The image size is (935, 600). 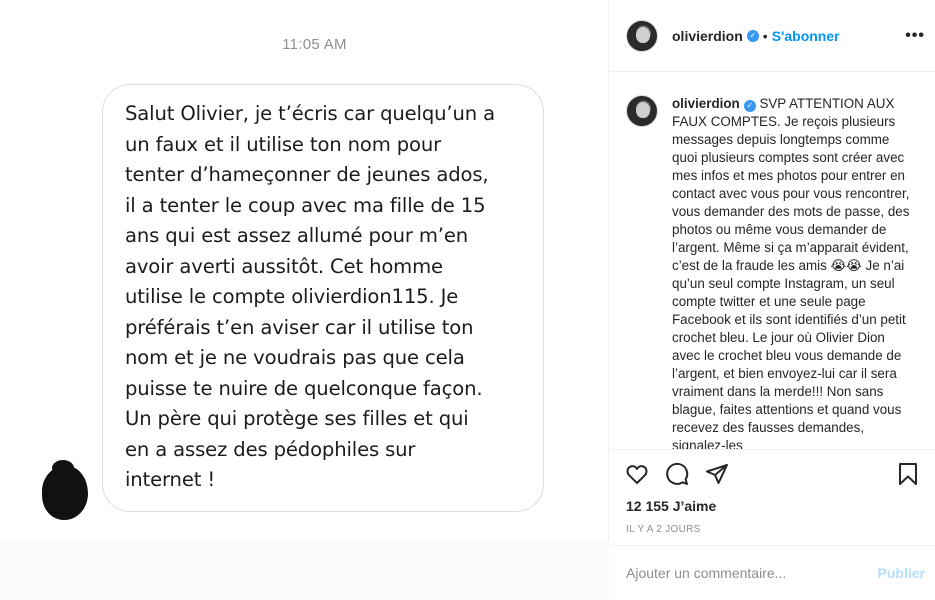 What do you see at coordinates (642, 35) in the screenshot?
I see `profile-avatar` at bounding box center [642, 35].